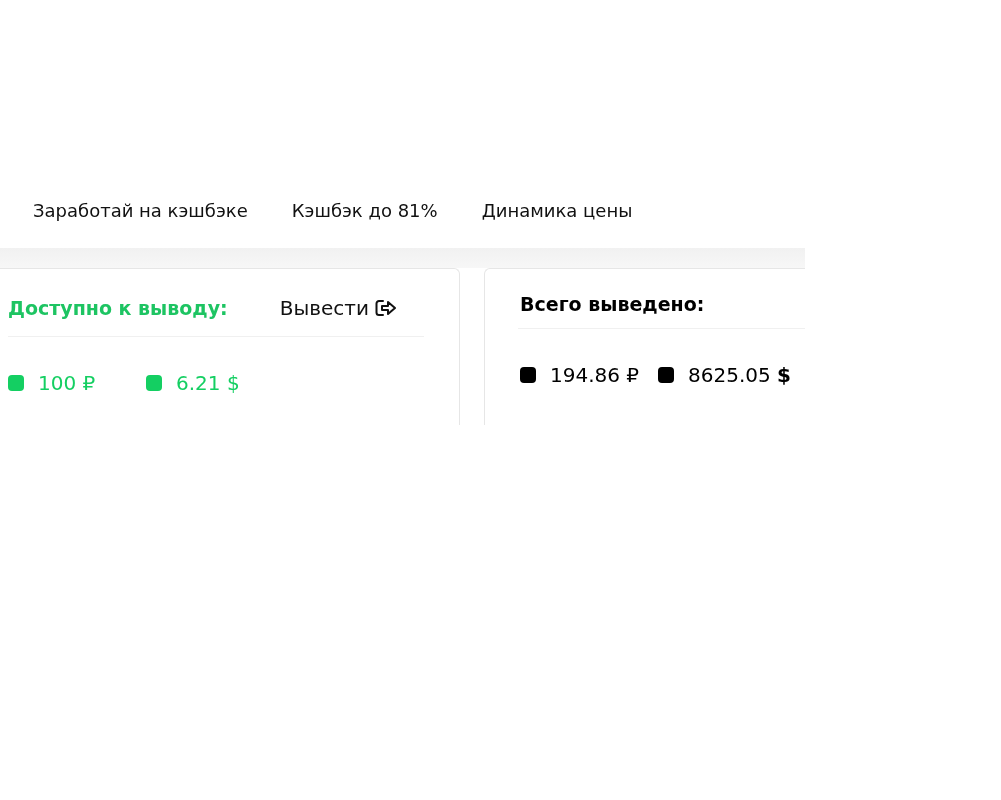 This screenshot has width=1001, height=800. I want to click on card-title: Всего выведено:, so click(612, 304).